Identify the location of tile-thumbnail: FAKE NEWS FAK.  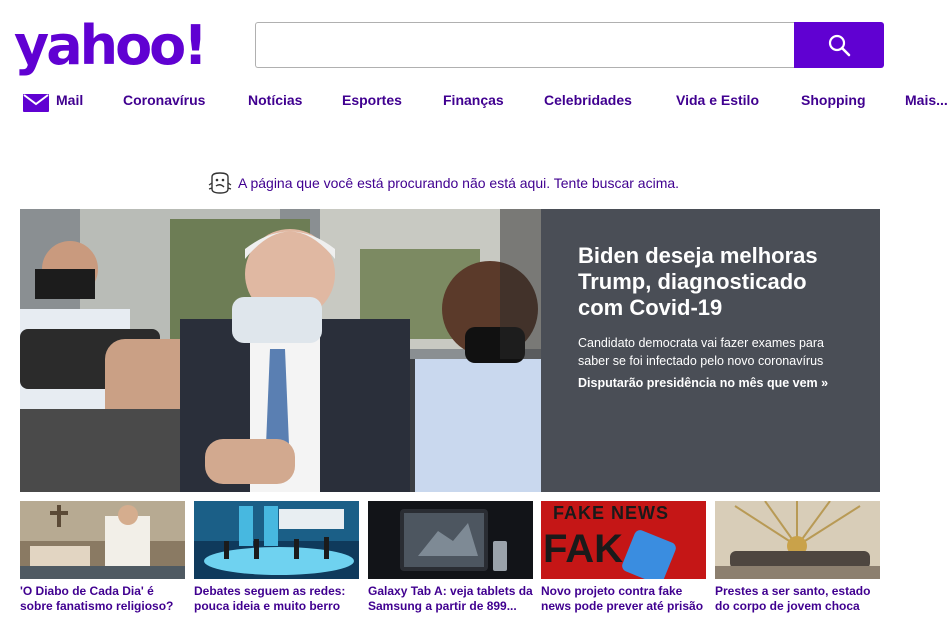
(623, 540).